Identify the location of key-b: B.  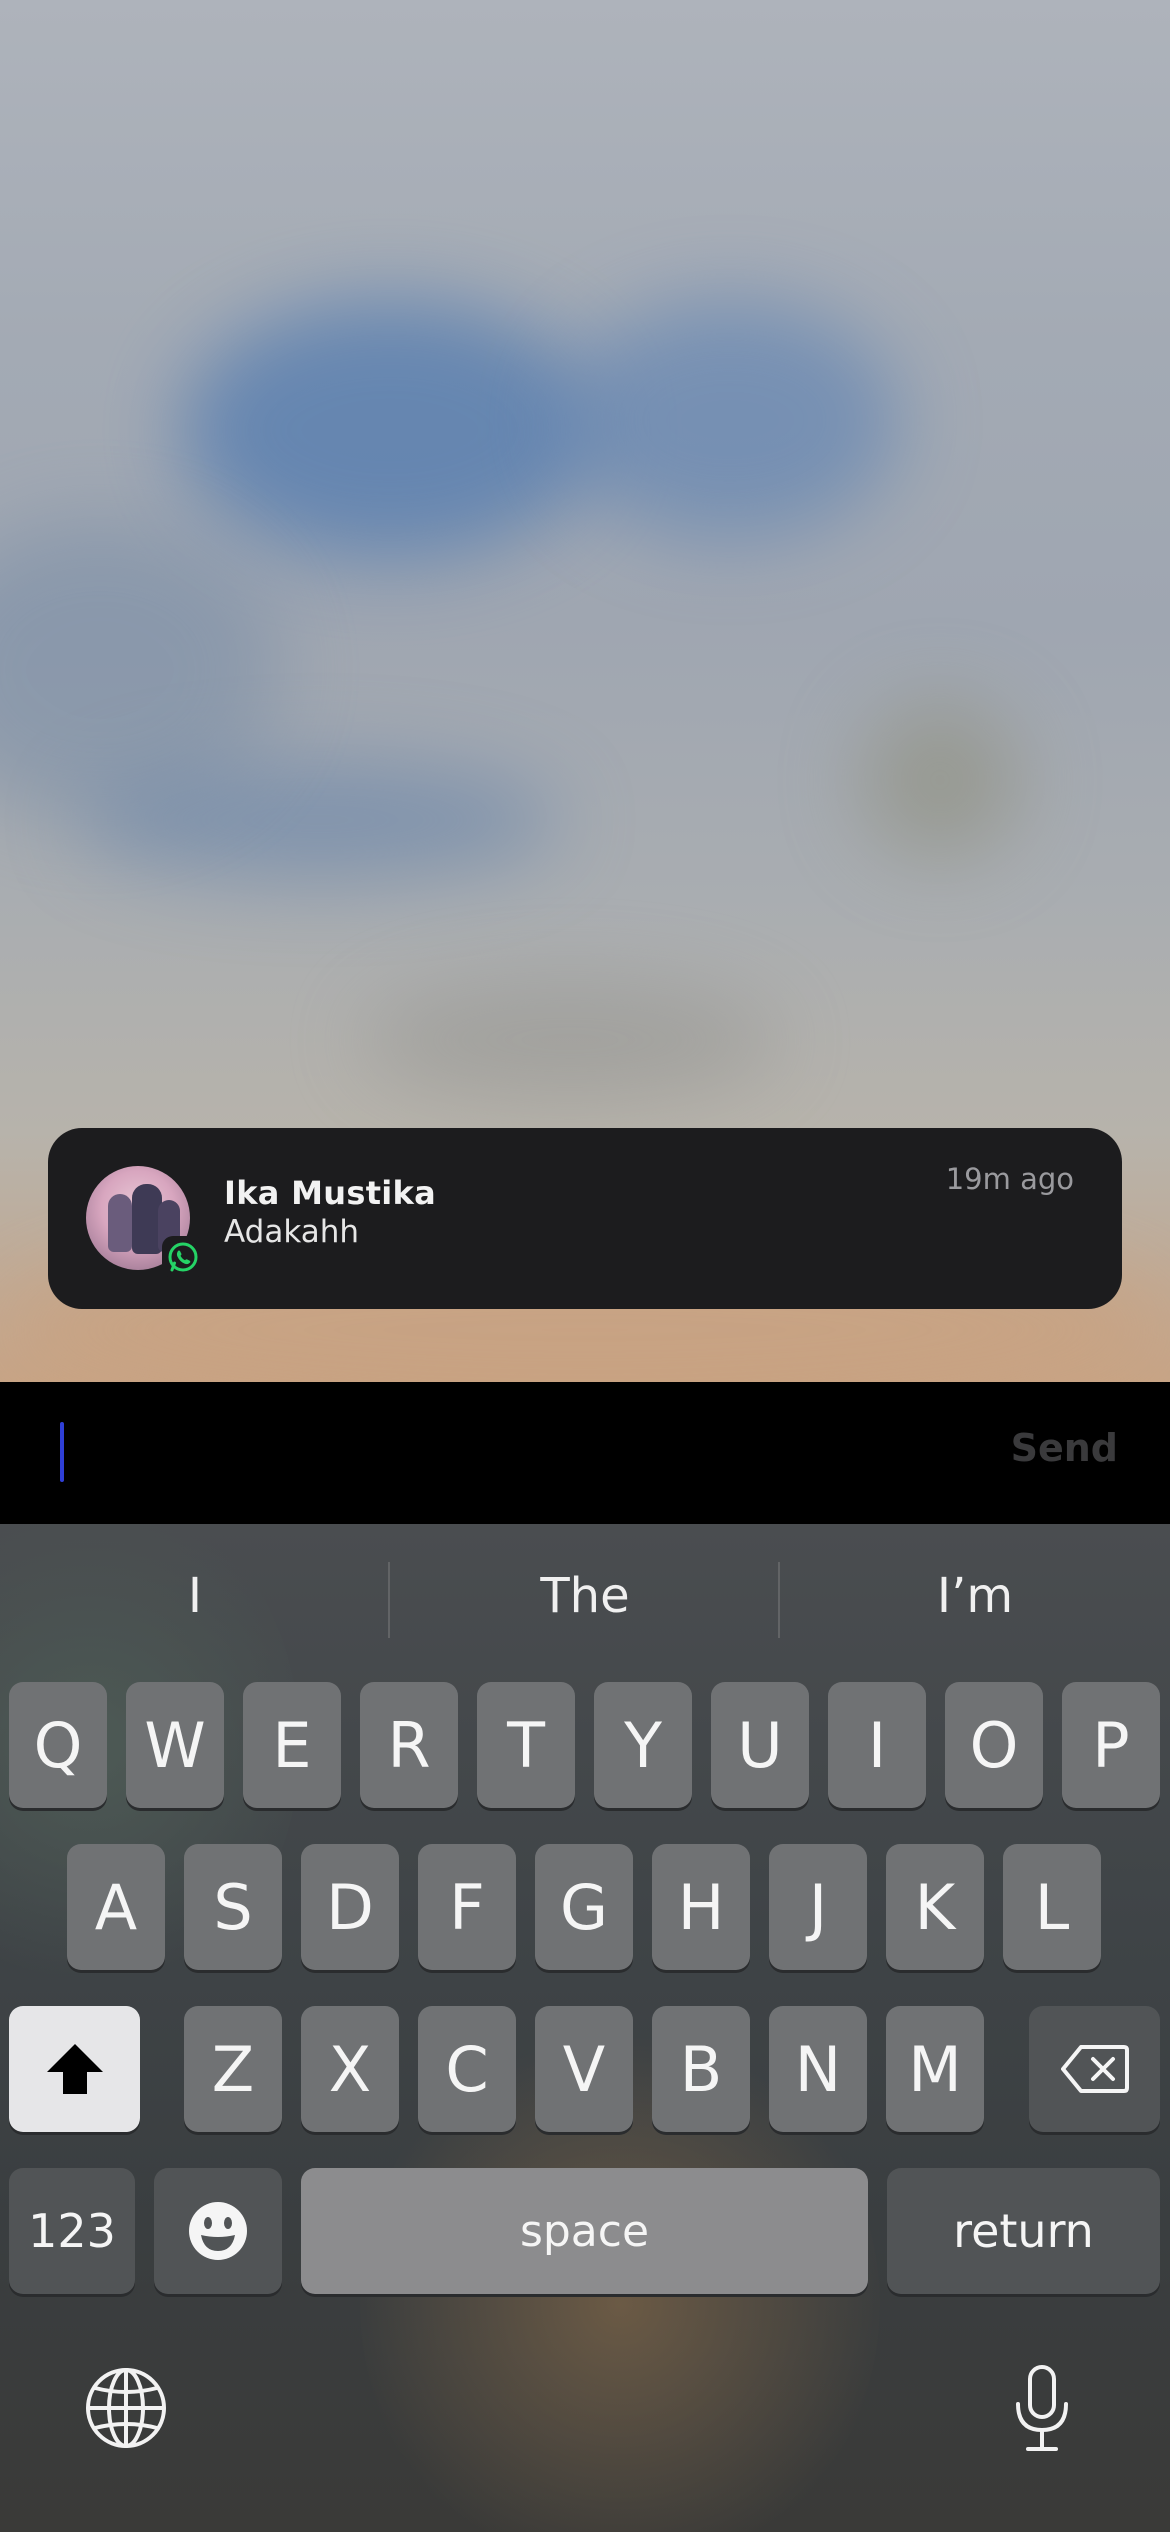
(701, 2069).